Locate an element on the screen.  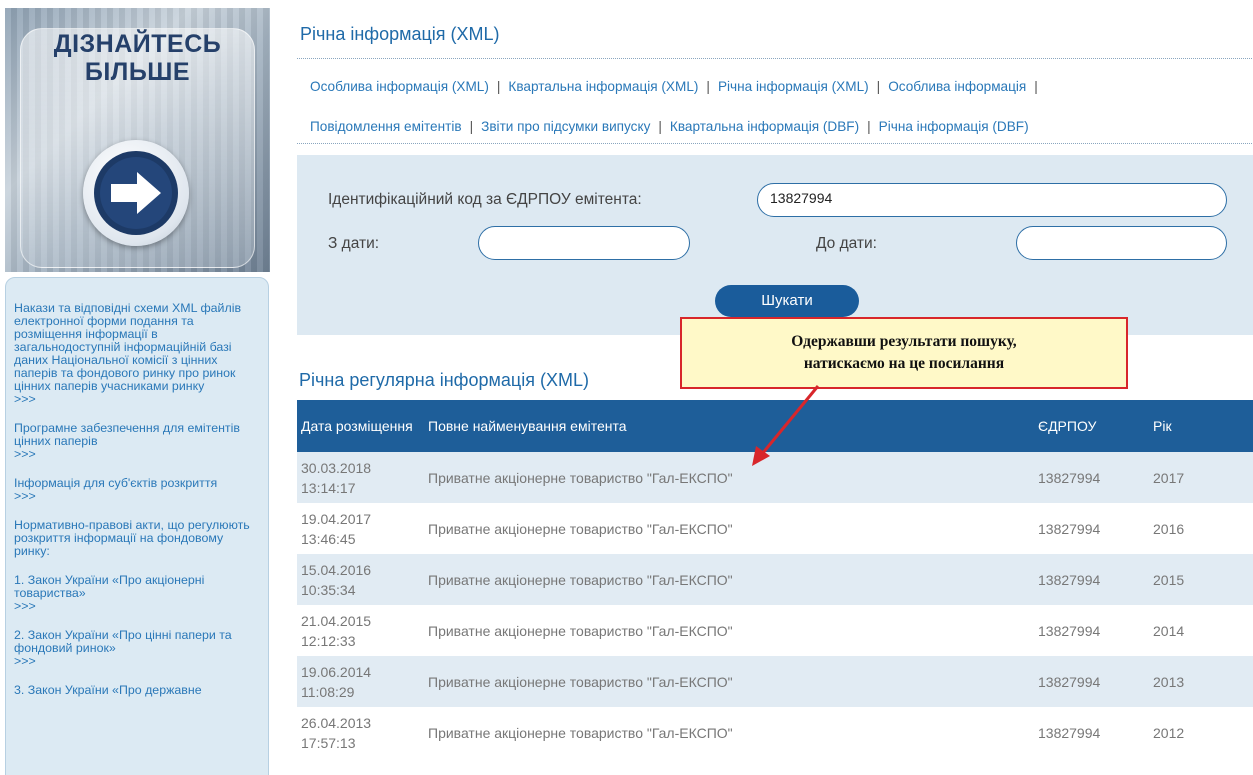
cell-date: 15.04.2016 10:35:34 is located at coordinates (360, 579).